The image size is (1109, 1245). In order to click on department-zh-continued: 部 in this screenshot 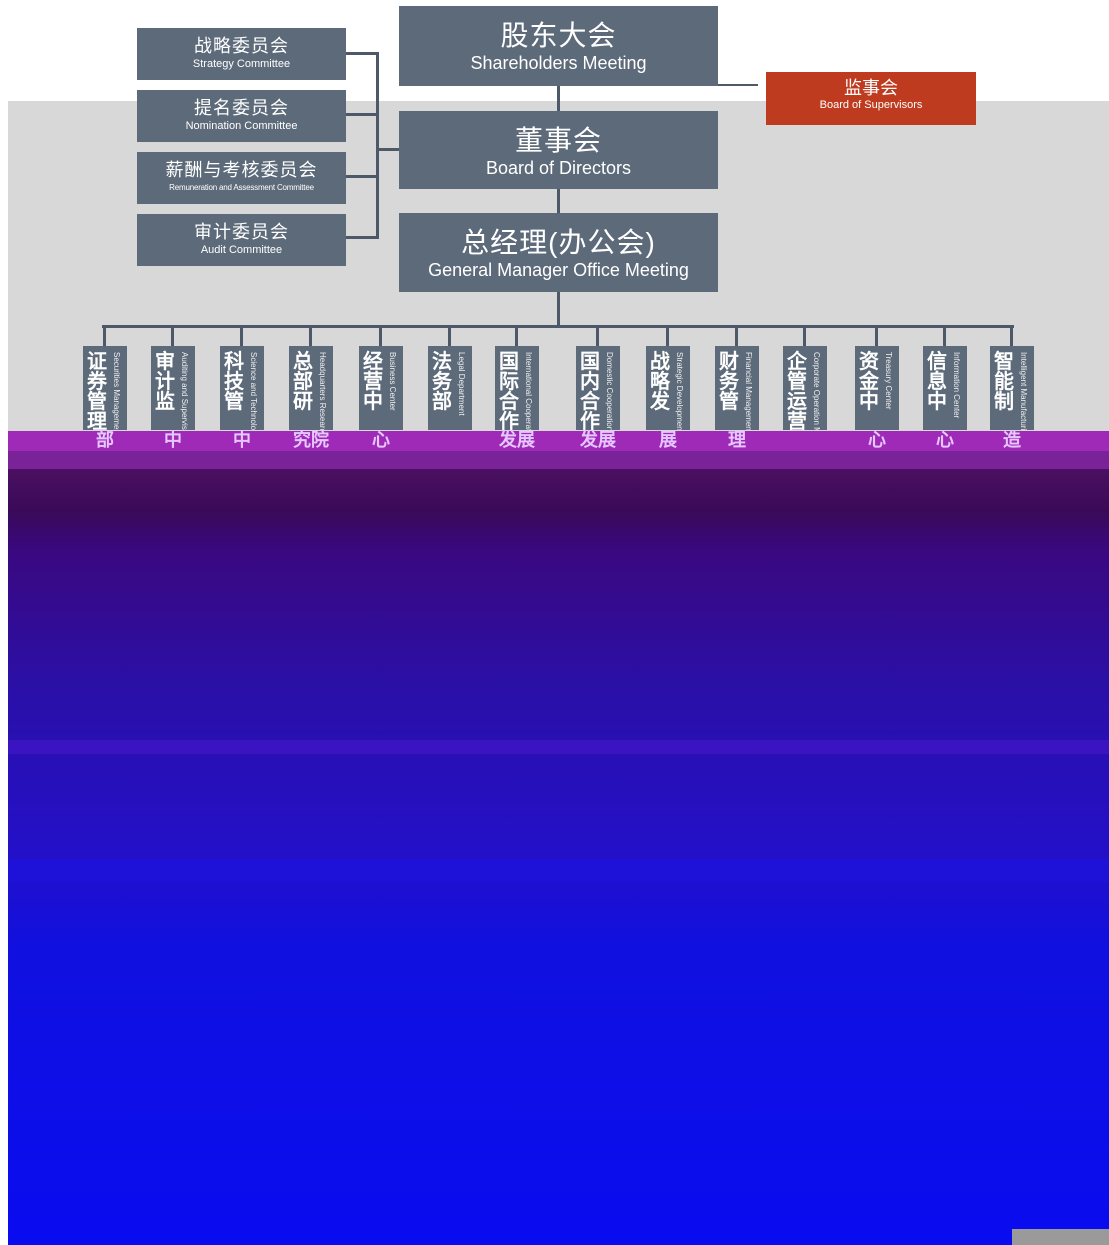, I will do `click(105, 440)`.